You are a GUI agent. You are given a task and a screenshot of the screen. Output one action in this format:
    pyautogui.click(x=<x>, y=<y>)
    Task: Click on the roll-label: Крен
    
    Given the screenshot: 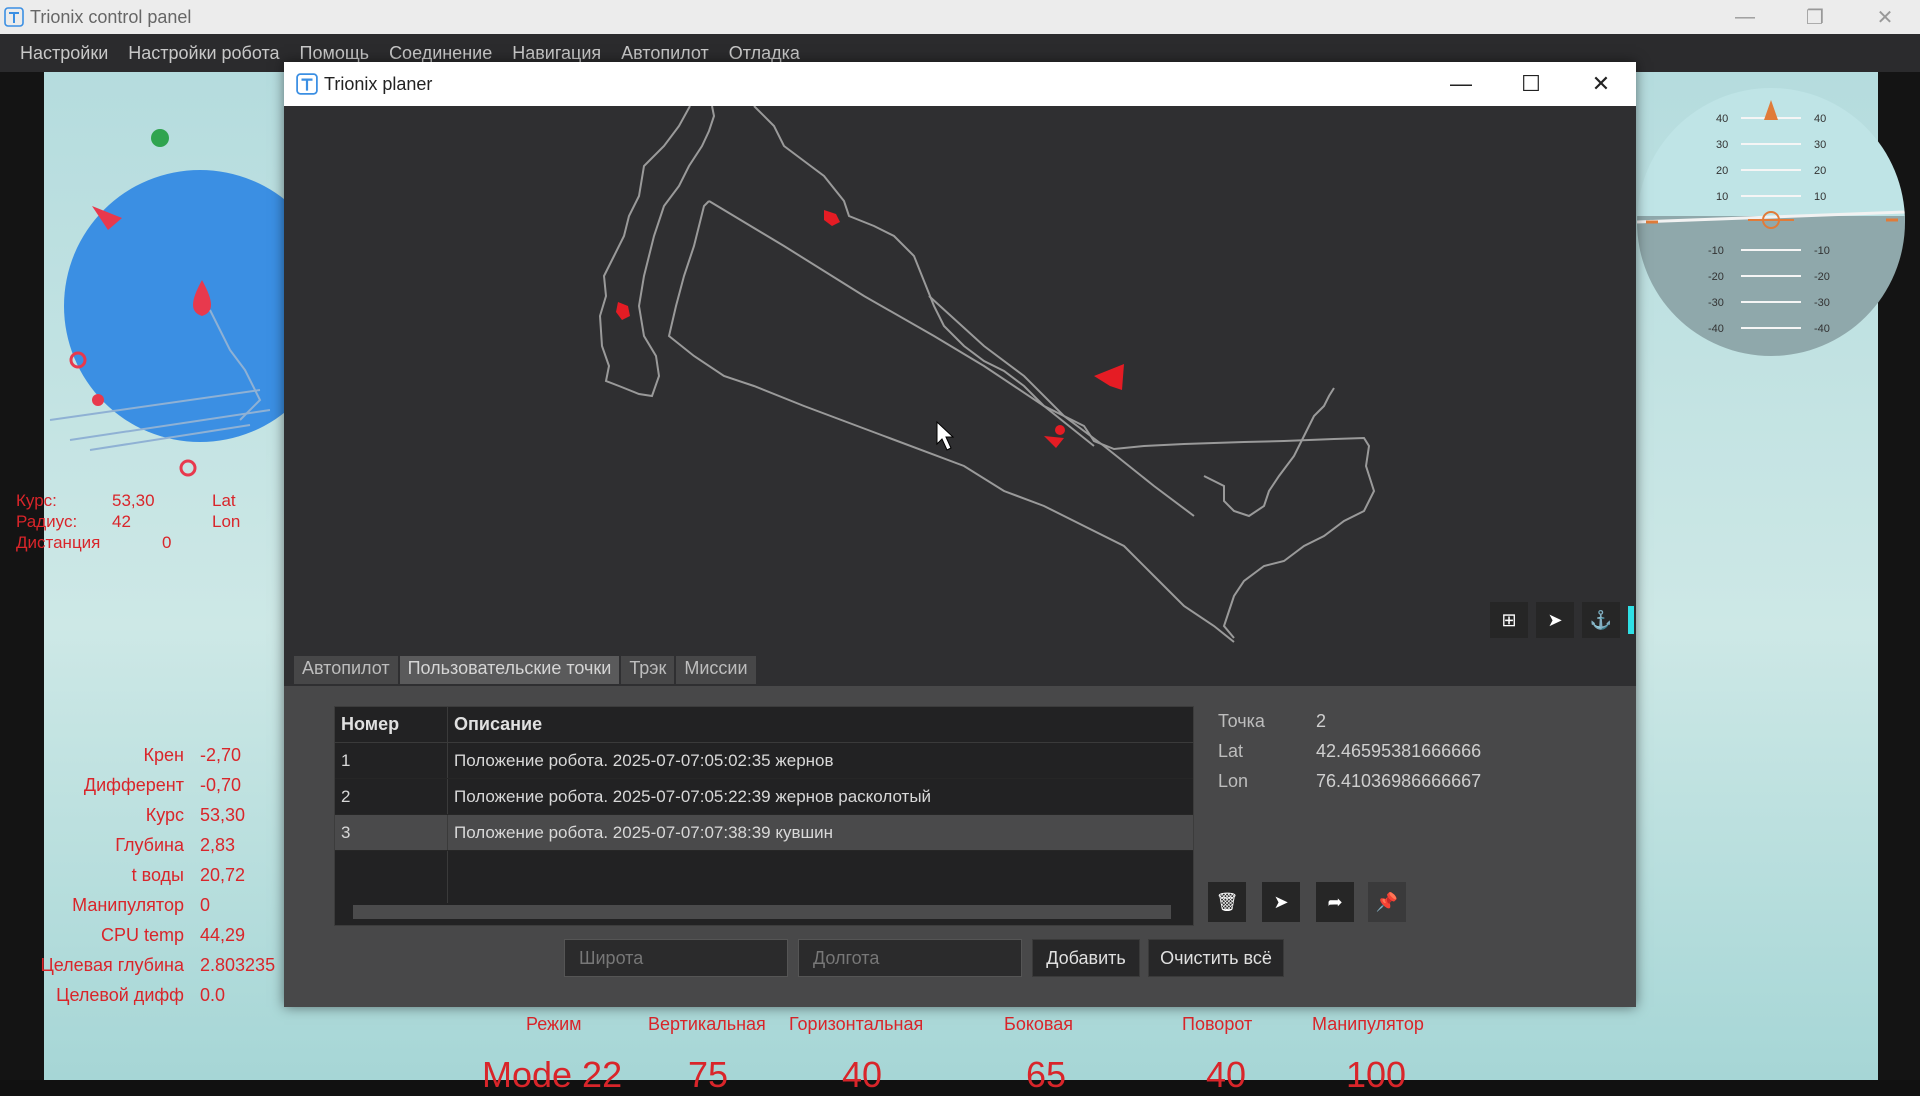 What is the action you would take?
    pyautogui.click(x=163, y=755)
    